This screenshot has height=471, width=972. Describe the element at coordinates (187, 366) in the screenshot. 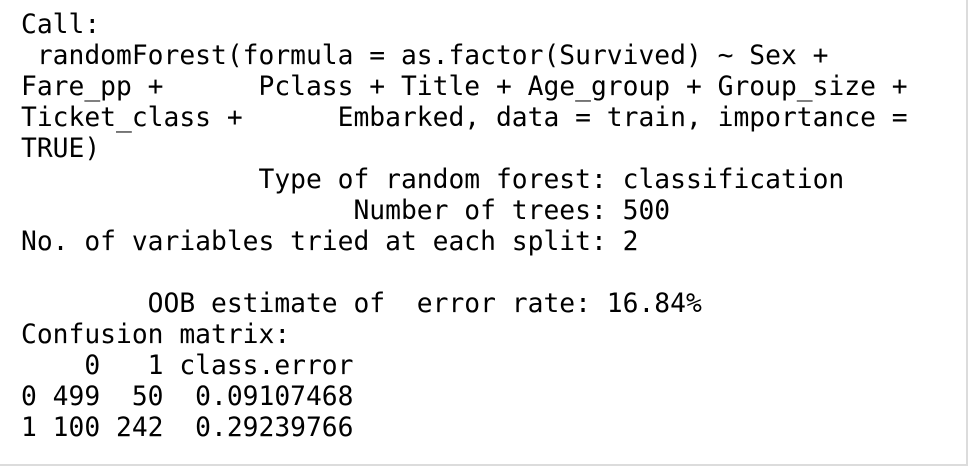

I see `confusion-matrix-header: 0 1 class.error` at that location.